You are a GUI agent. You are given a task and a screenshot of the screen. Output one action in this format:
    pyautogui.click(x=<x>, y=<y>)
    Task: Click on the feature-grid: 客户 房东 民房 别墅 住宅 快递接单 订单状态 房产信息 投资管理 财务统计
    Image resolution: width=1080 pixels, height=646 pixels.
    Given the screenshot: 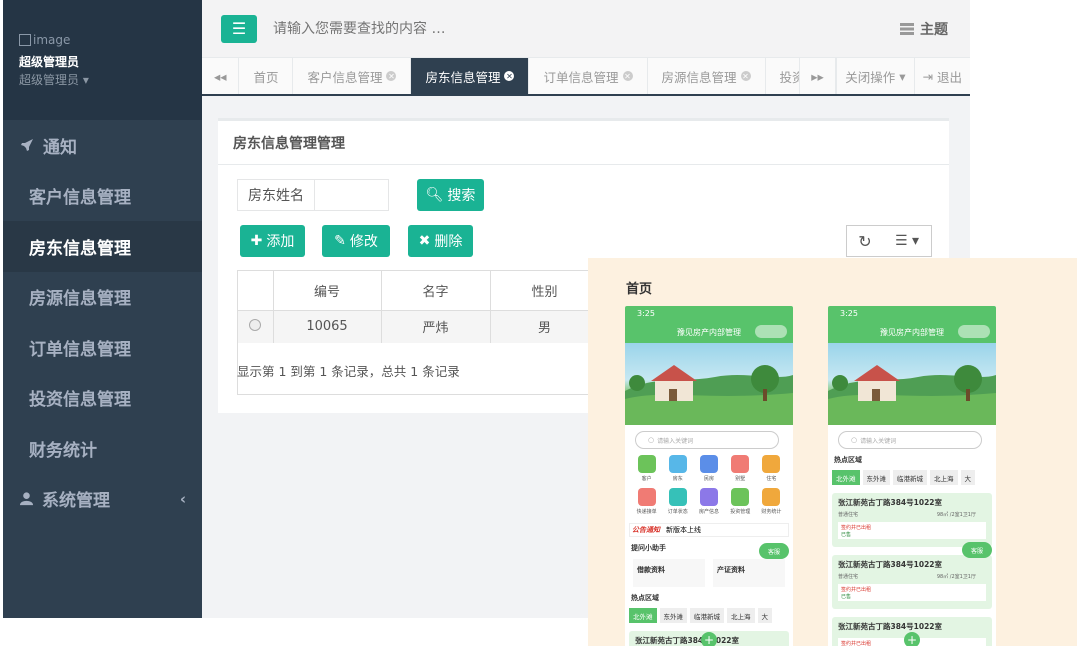 What is the action you would take?
    pyautogui.click(x=709, y=485)
    